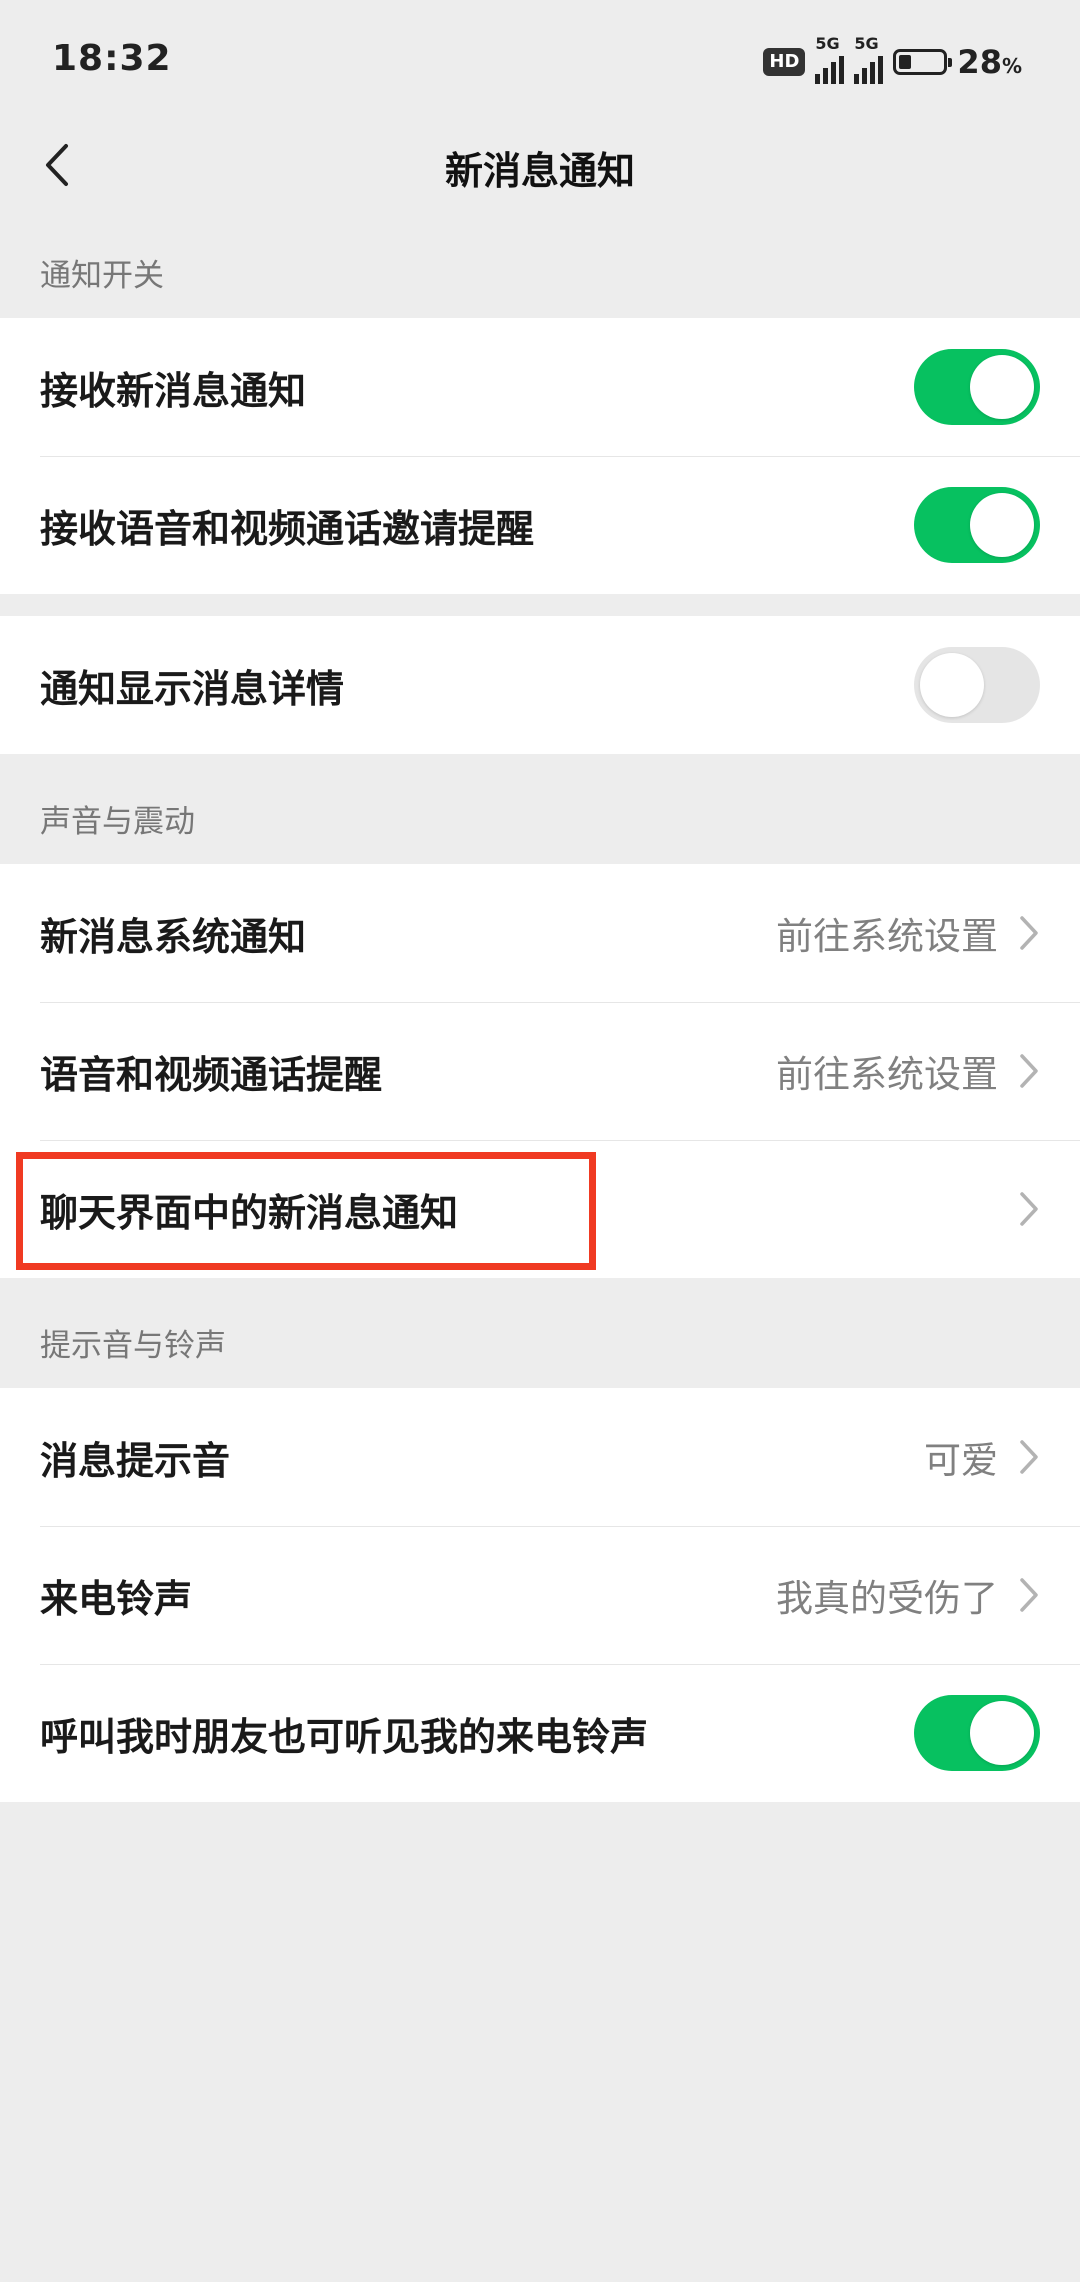 The image size is (1080, 2282). I want to click on battery-percent: 28%, so click(989, 62).